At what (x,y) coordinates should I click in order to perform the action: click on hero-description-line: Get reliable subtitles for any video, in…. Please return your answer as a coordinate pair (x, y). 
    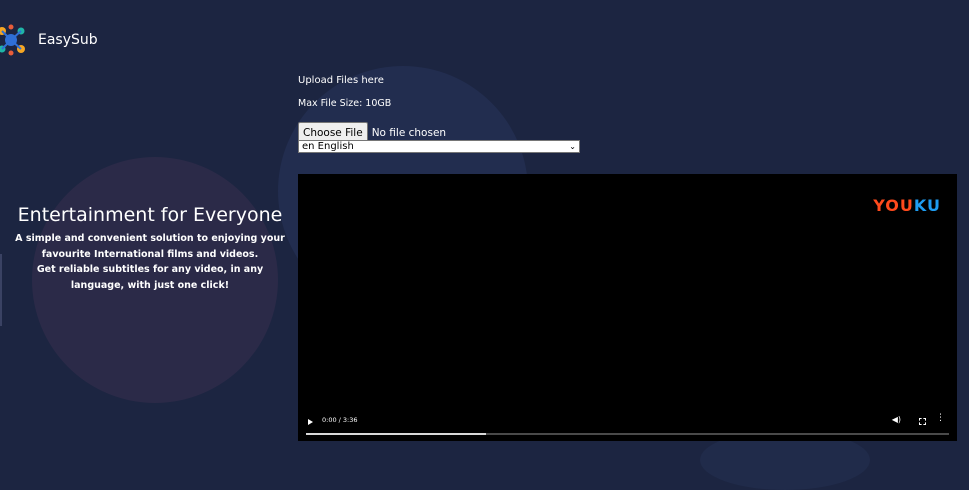
    Looking at the image, I should click on (150, 269).